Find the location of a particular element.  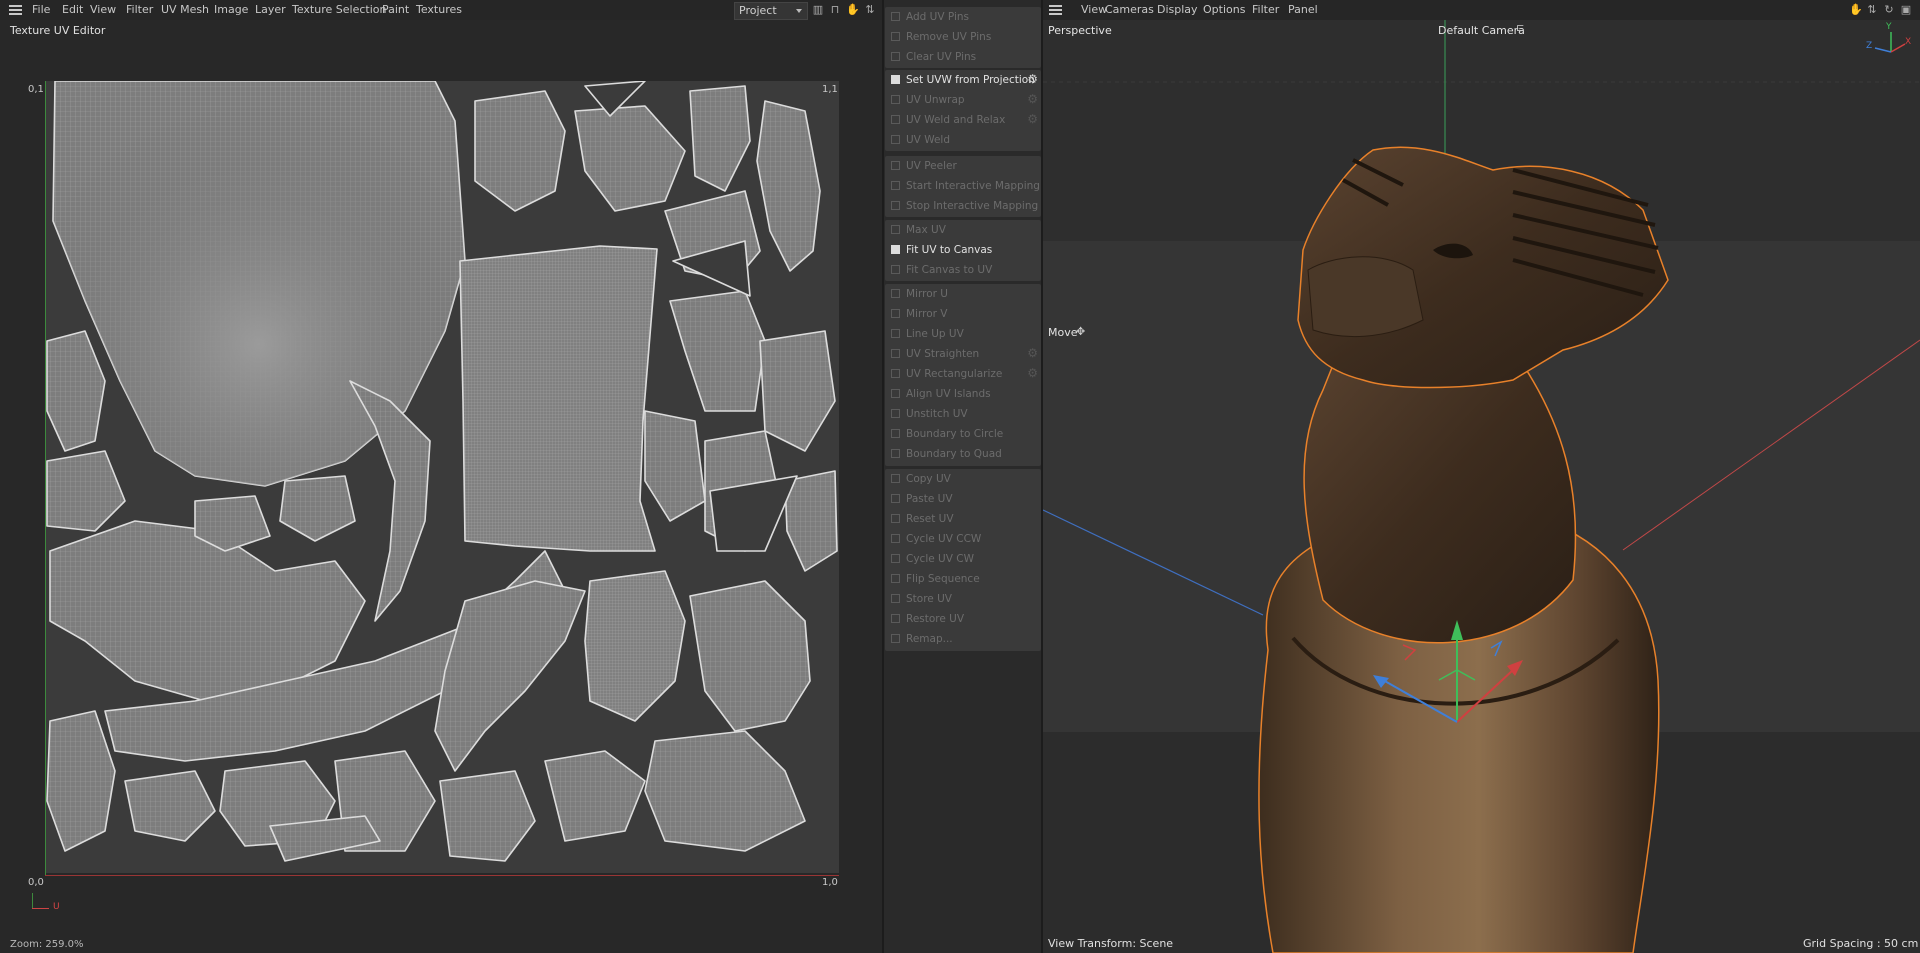

command-add-uv-pins: Add UV Pins is located at coordinates (963, 17).